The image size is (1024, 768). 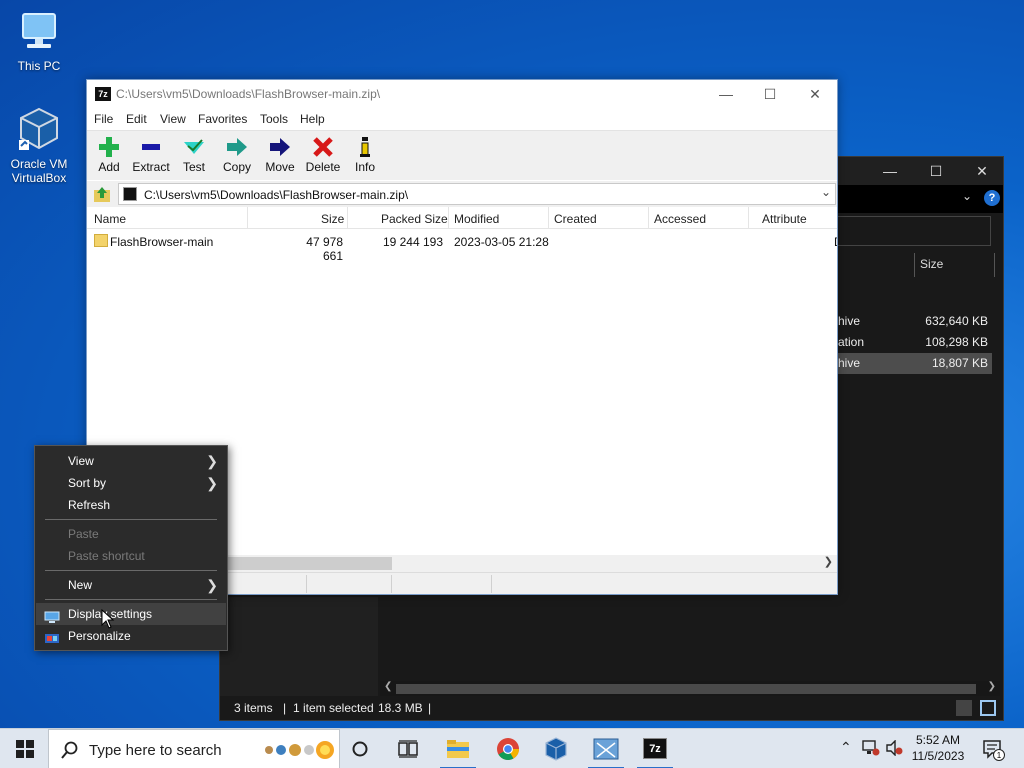 I want to click on column-header-attributes: Attribute, so click(x=784, y=219).